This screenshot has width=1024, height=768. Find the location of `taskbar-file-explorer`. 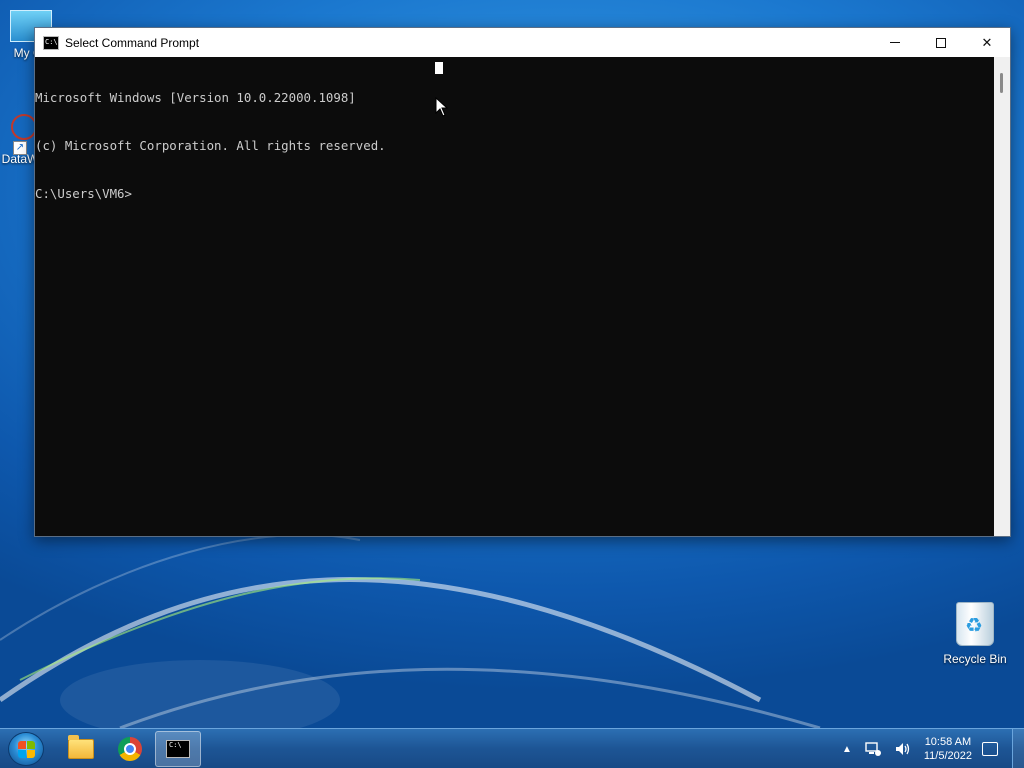

taskbar-file-explorer is located at coordinates (81, 749).